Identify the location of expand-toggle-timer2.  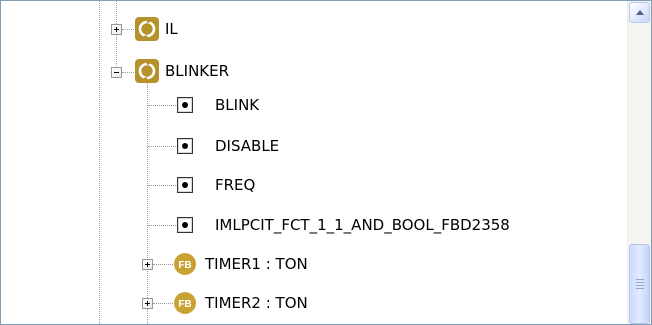
(147, 303).